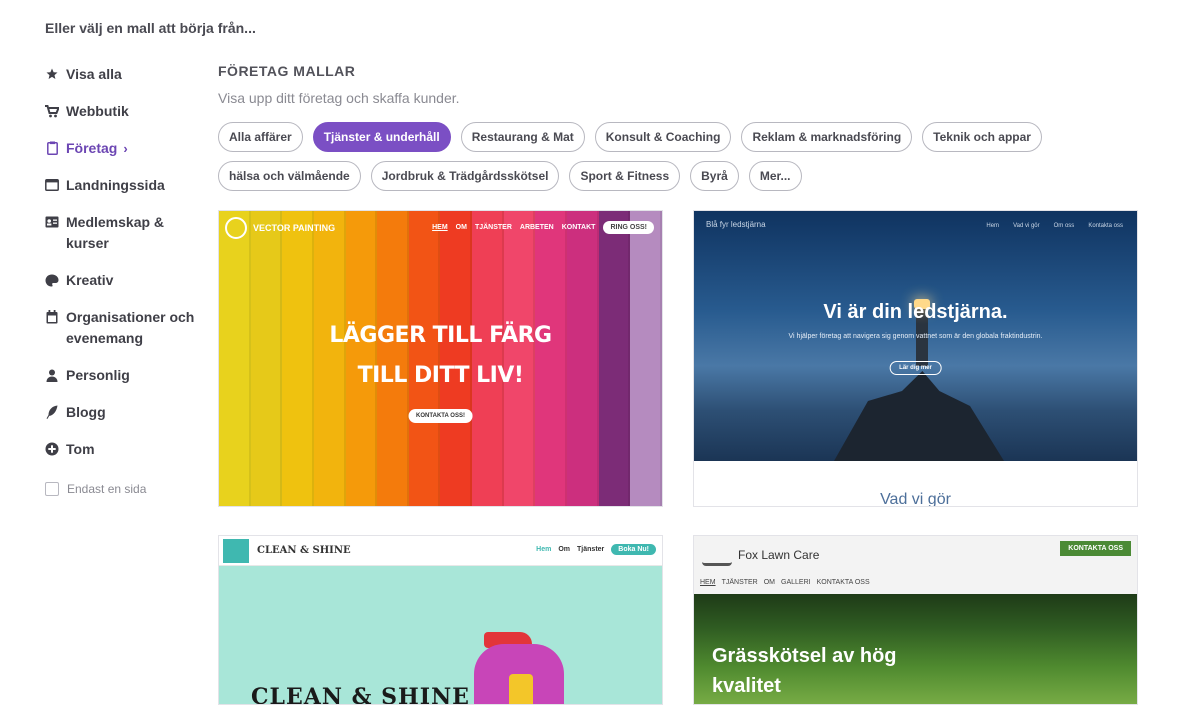 The height and width of the screenshot is (705, 1200). Describe the element at coordinates (1095, 548) in the screenshot. I see `fox-contact-button: KONTAKTA OSS` at that location.